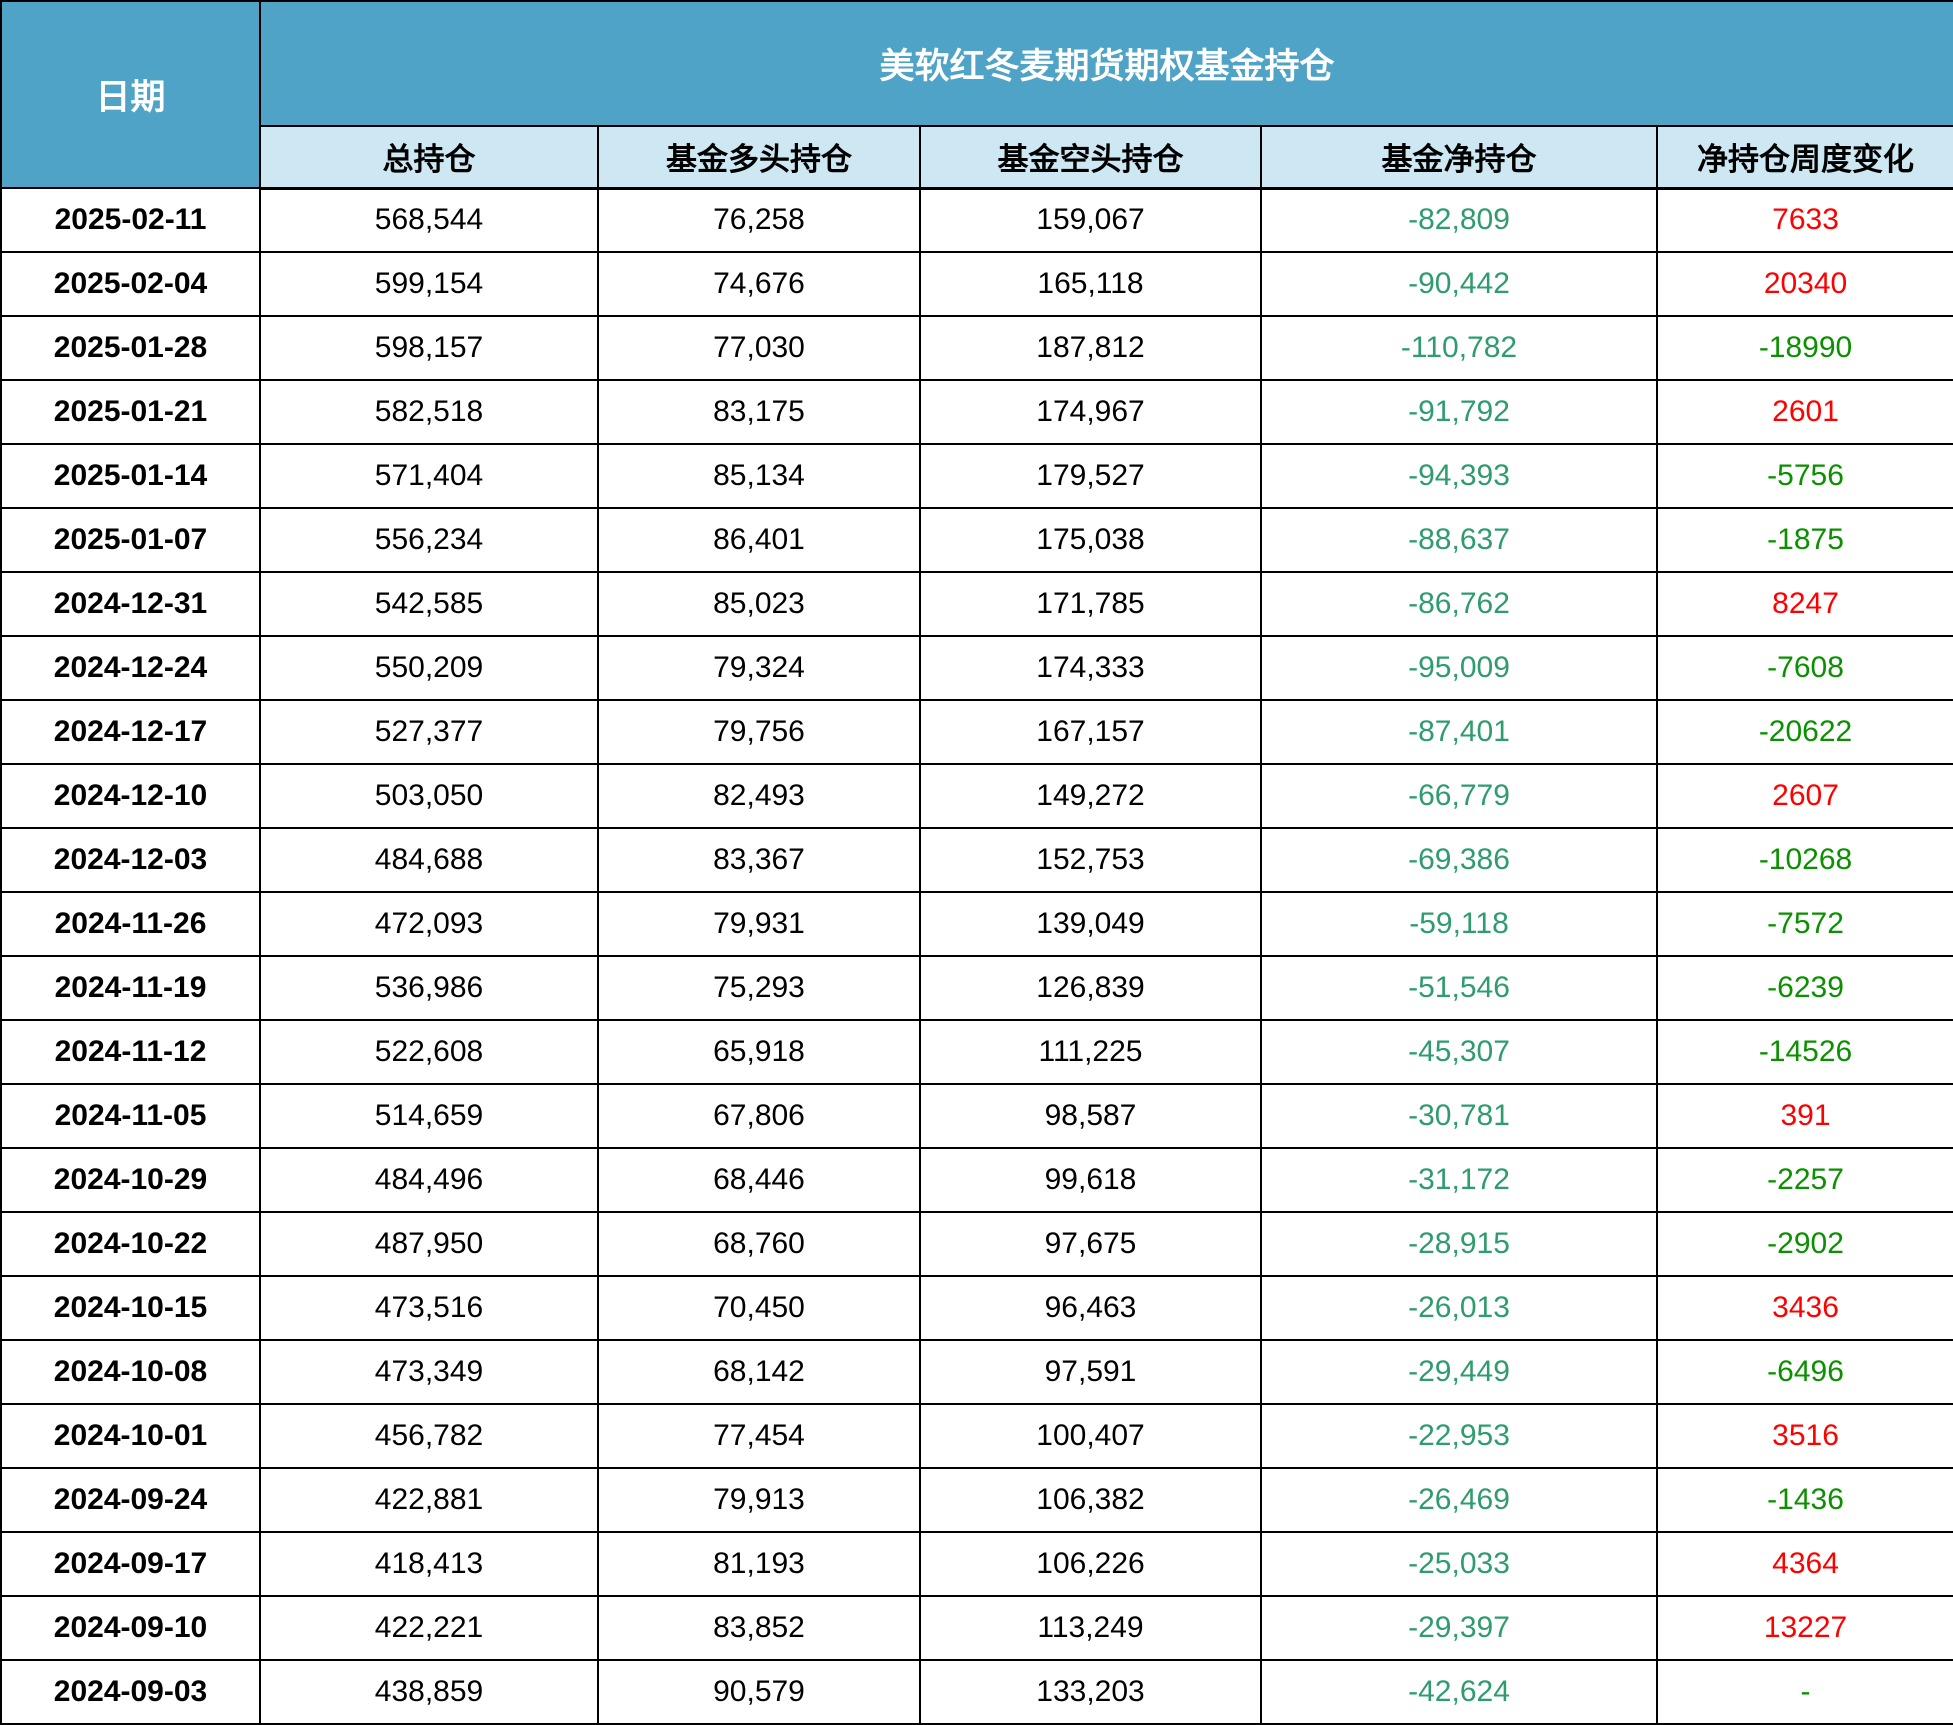 The height and width of the screenshot is (1725, 1953). Describe the element at coordinates (429, 476) in the screenshot. I see `total-position-cell: 571,404` at that location.